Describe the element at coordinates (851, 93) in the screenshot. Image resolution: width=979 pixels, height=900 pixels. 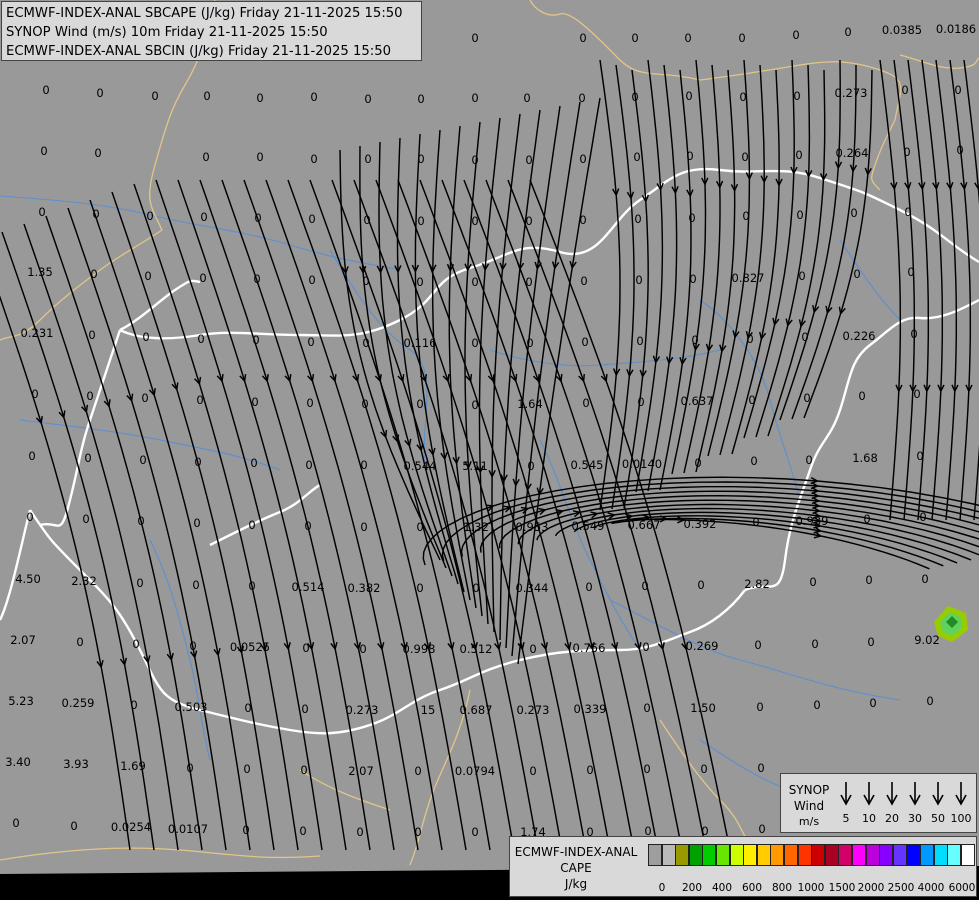
I see `sbcape-value-label: 0.273` at that location.